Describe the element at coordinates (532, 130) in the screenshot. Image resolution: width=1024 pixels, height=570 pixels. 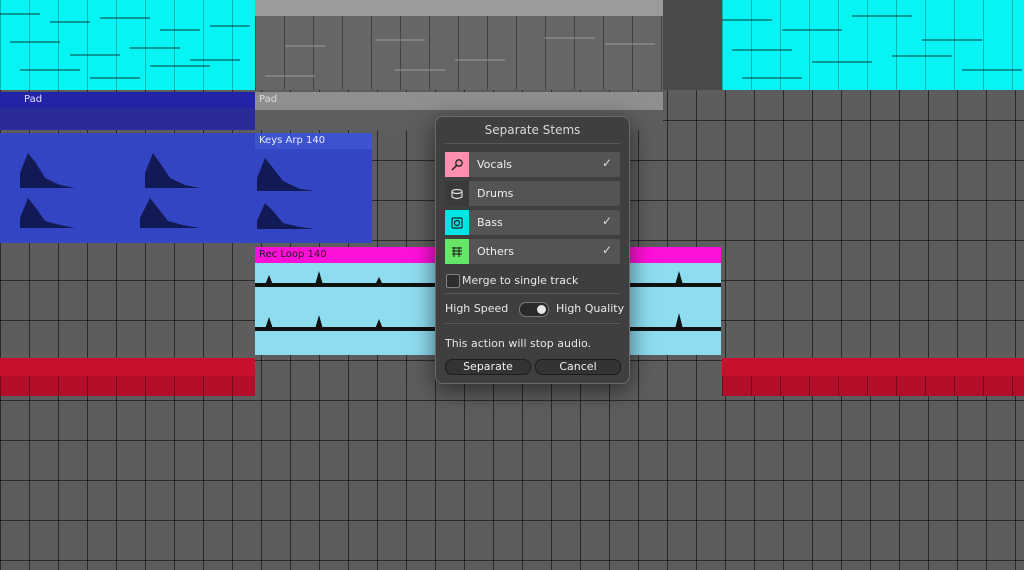
I see `dialog-title: Separate Stems` at that location.